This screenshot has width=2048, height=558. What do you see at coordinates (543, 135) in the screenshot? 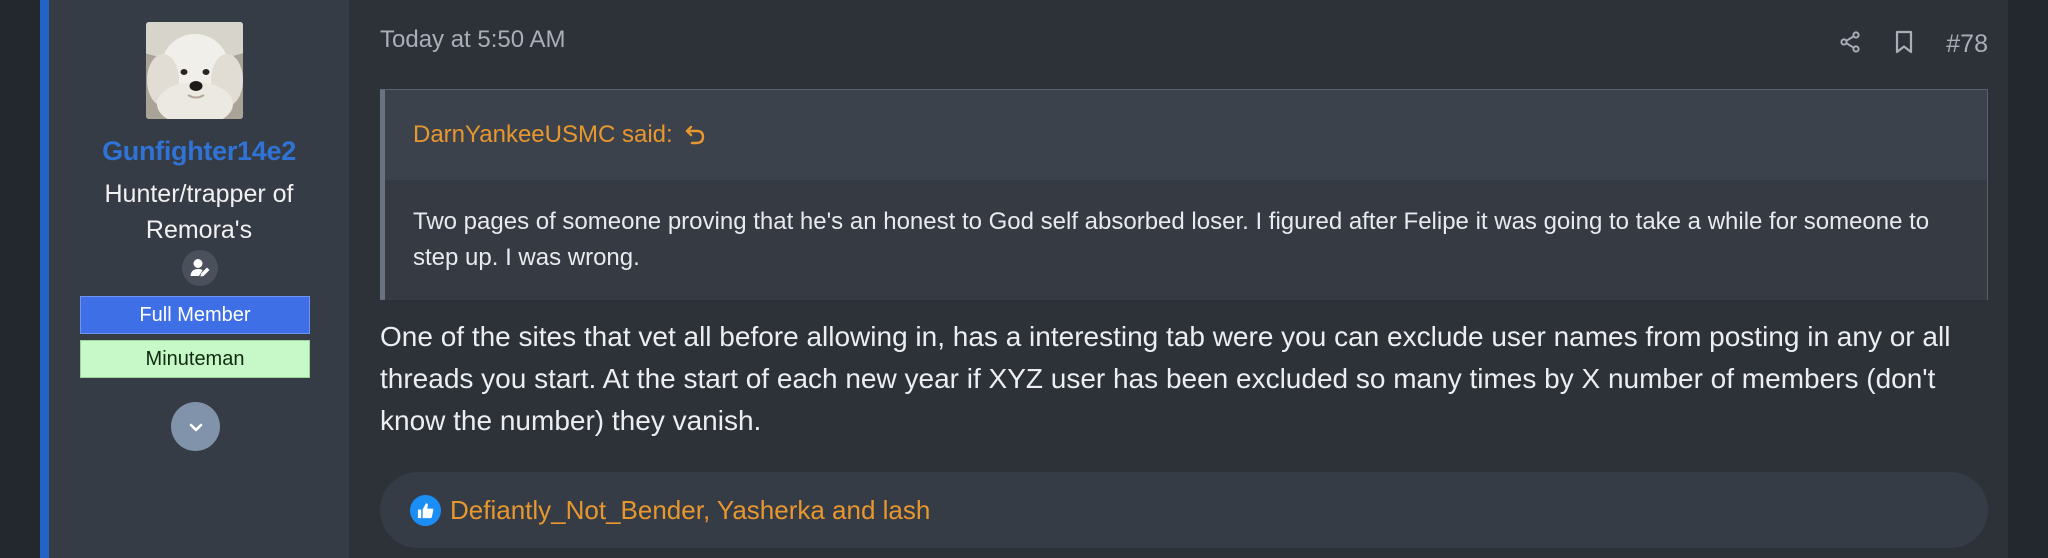
I see `quote-author: DarnYankeeUSMC said:` at bounding box center [543, 135].